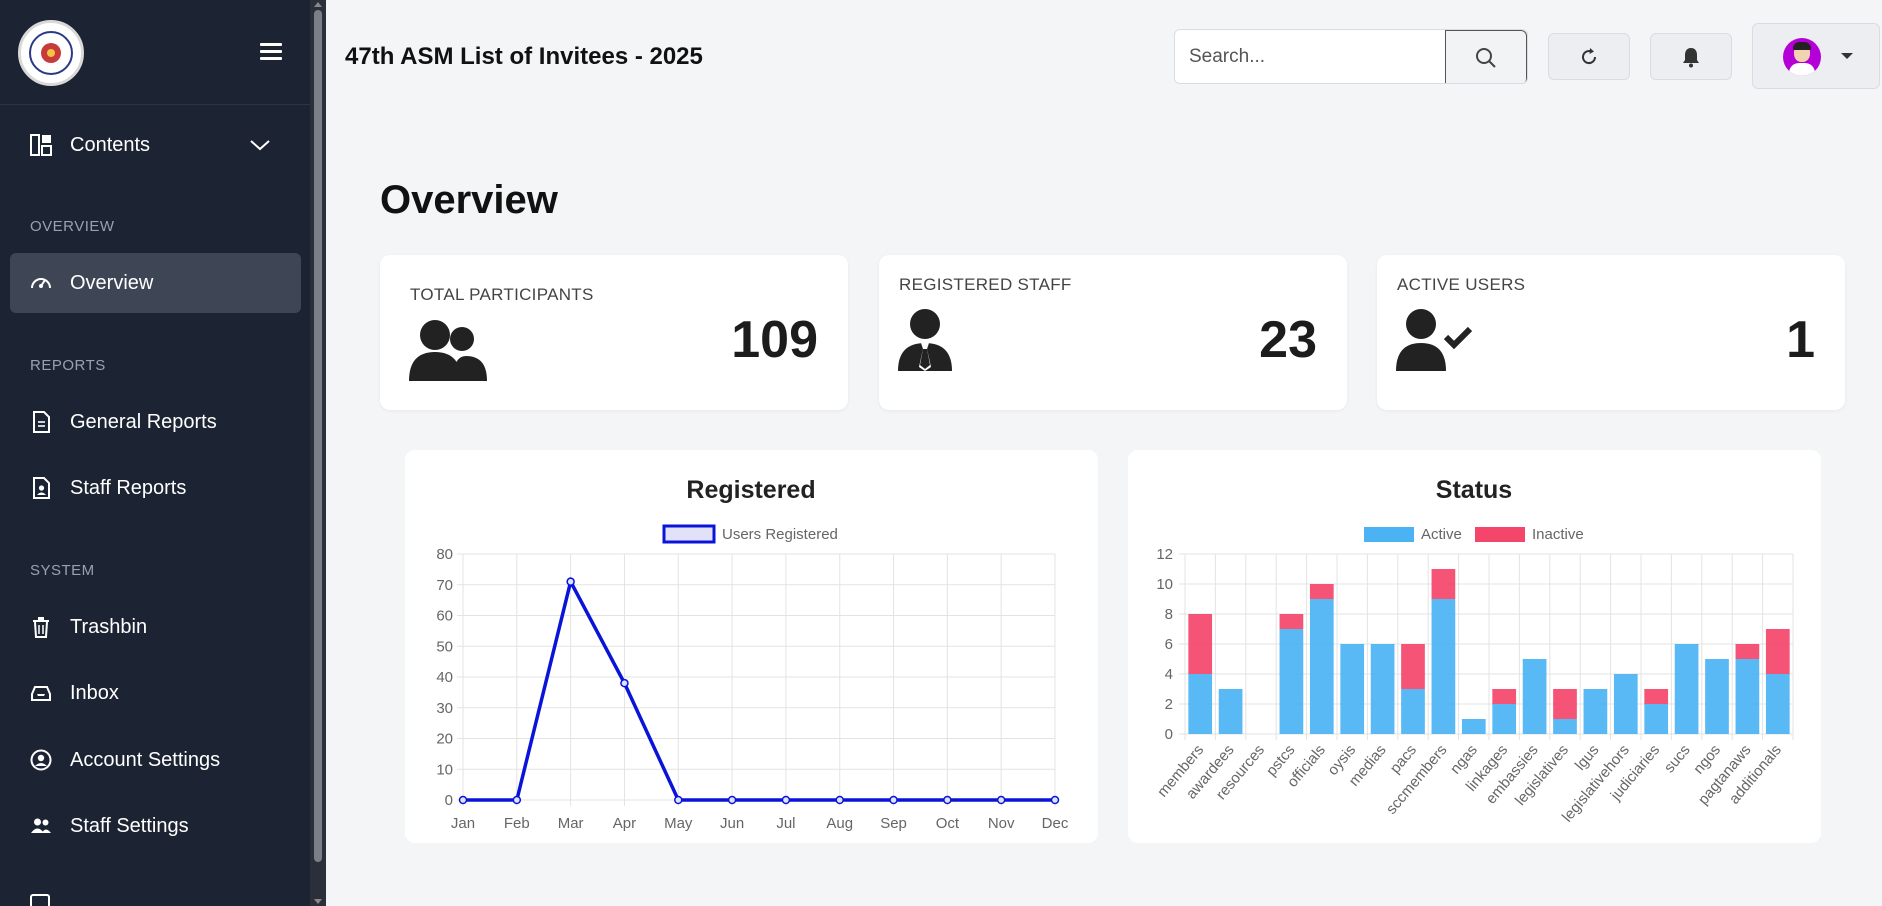  I want to click on sidebar-item-overview: Overview, so click(155, 283).